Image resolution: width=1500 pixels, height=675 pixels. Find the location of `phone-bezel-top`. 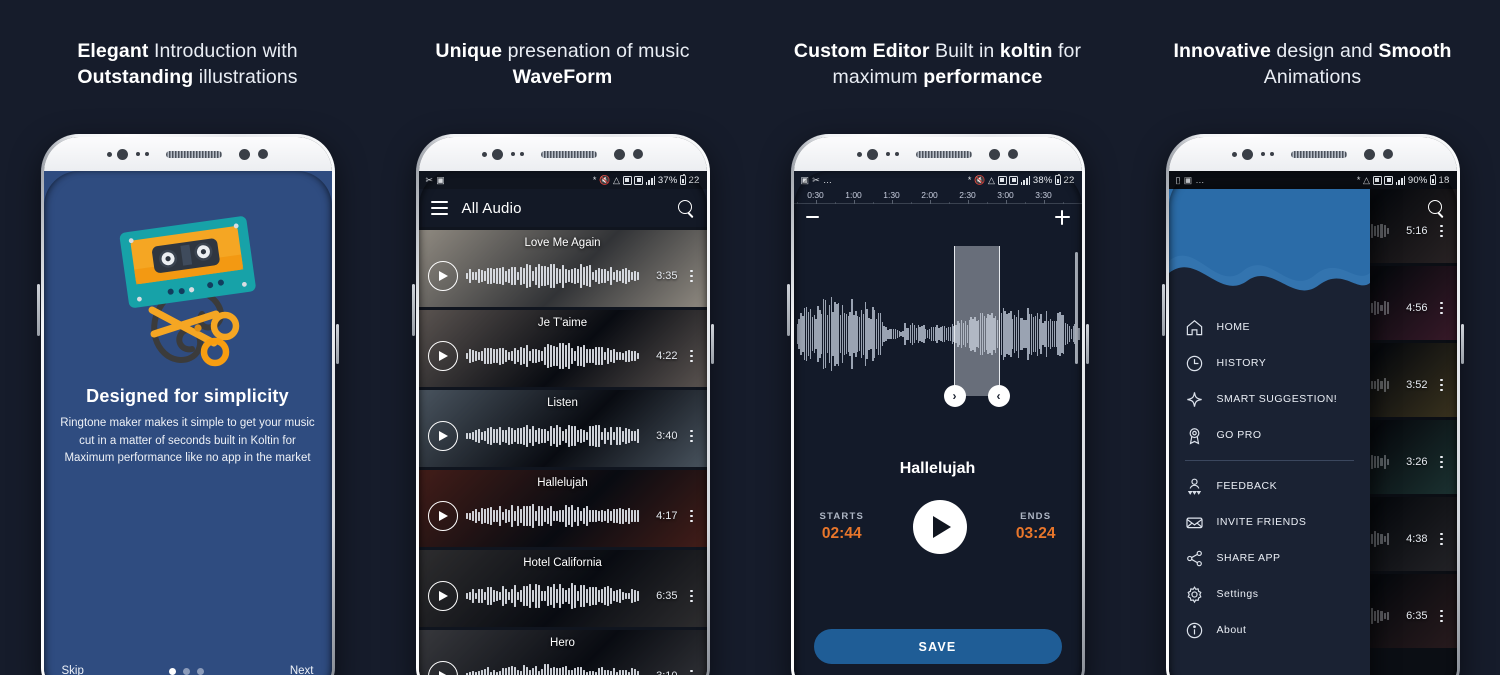

phone-bezel-top is located at coordinates (937, 154).